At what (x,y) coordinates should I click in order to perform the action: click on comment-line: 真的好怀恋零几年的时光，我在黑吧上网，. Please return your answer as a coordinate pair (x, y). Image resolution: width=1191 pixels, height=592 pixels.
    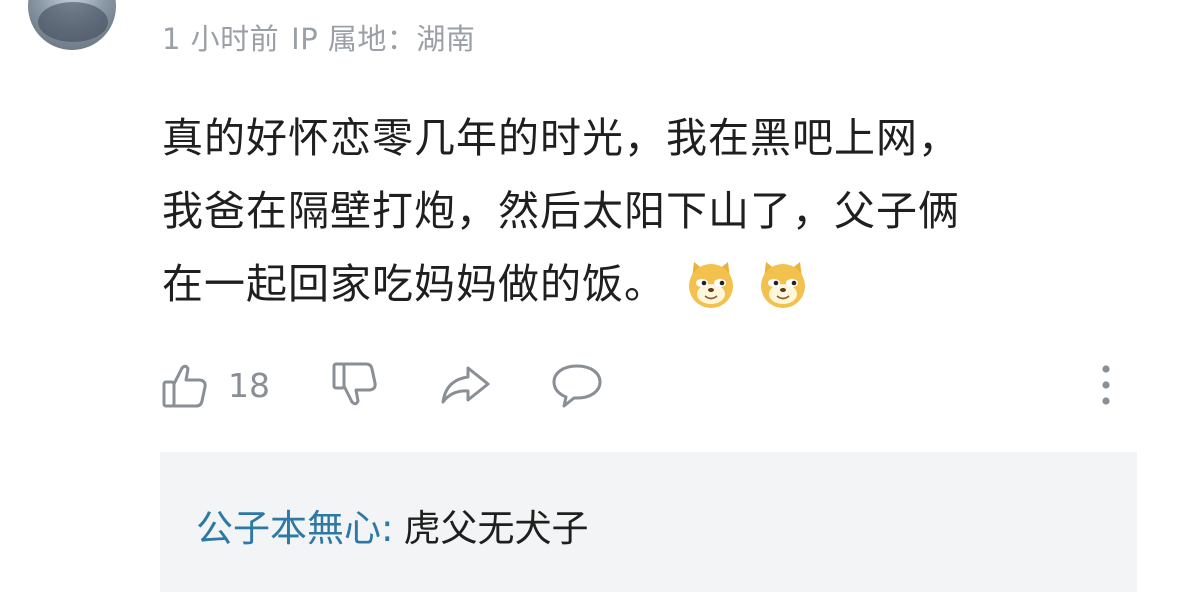
    Looking at the image, I should click on (561, 138).